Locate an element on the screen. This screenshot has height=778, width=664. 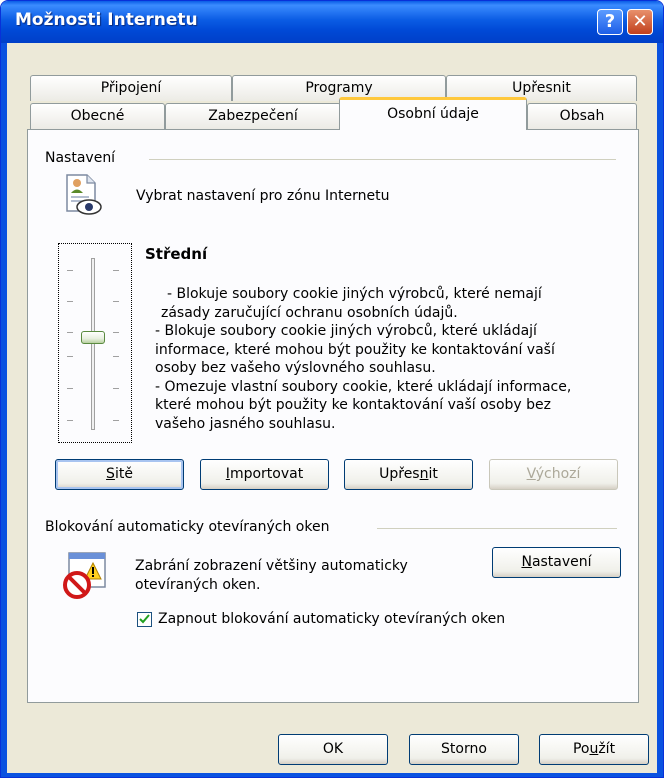
settings-separator is located at coordinates (382, 159).